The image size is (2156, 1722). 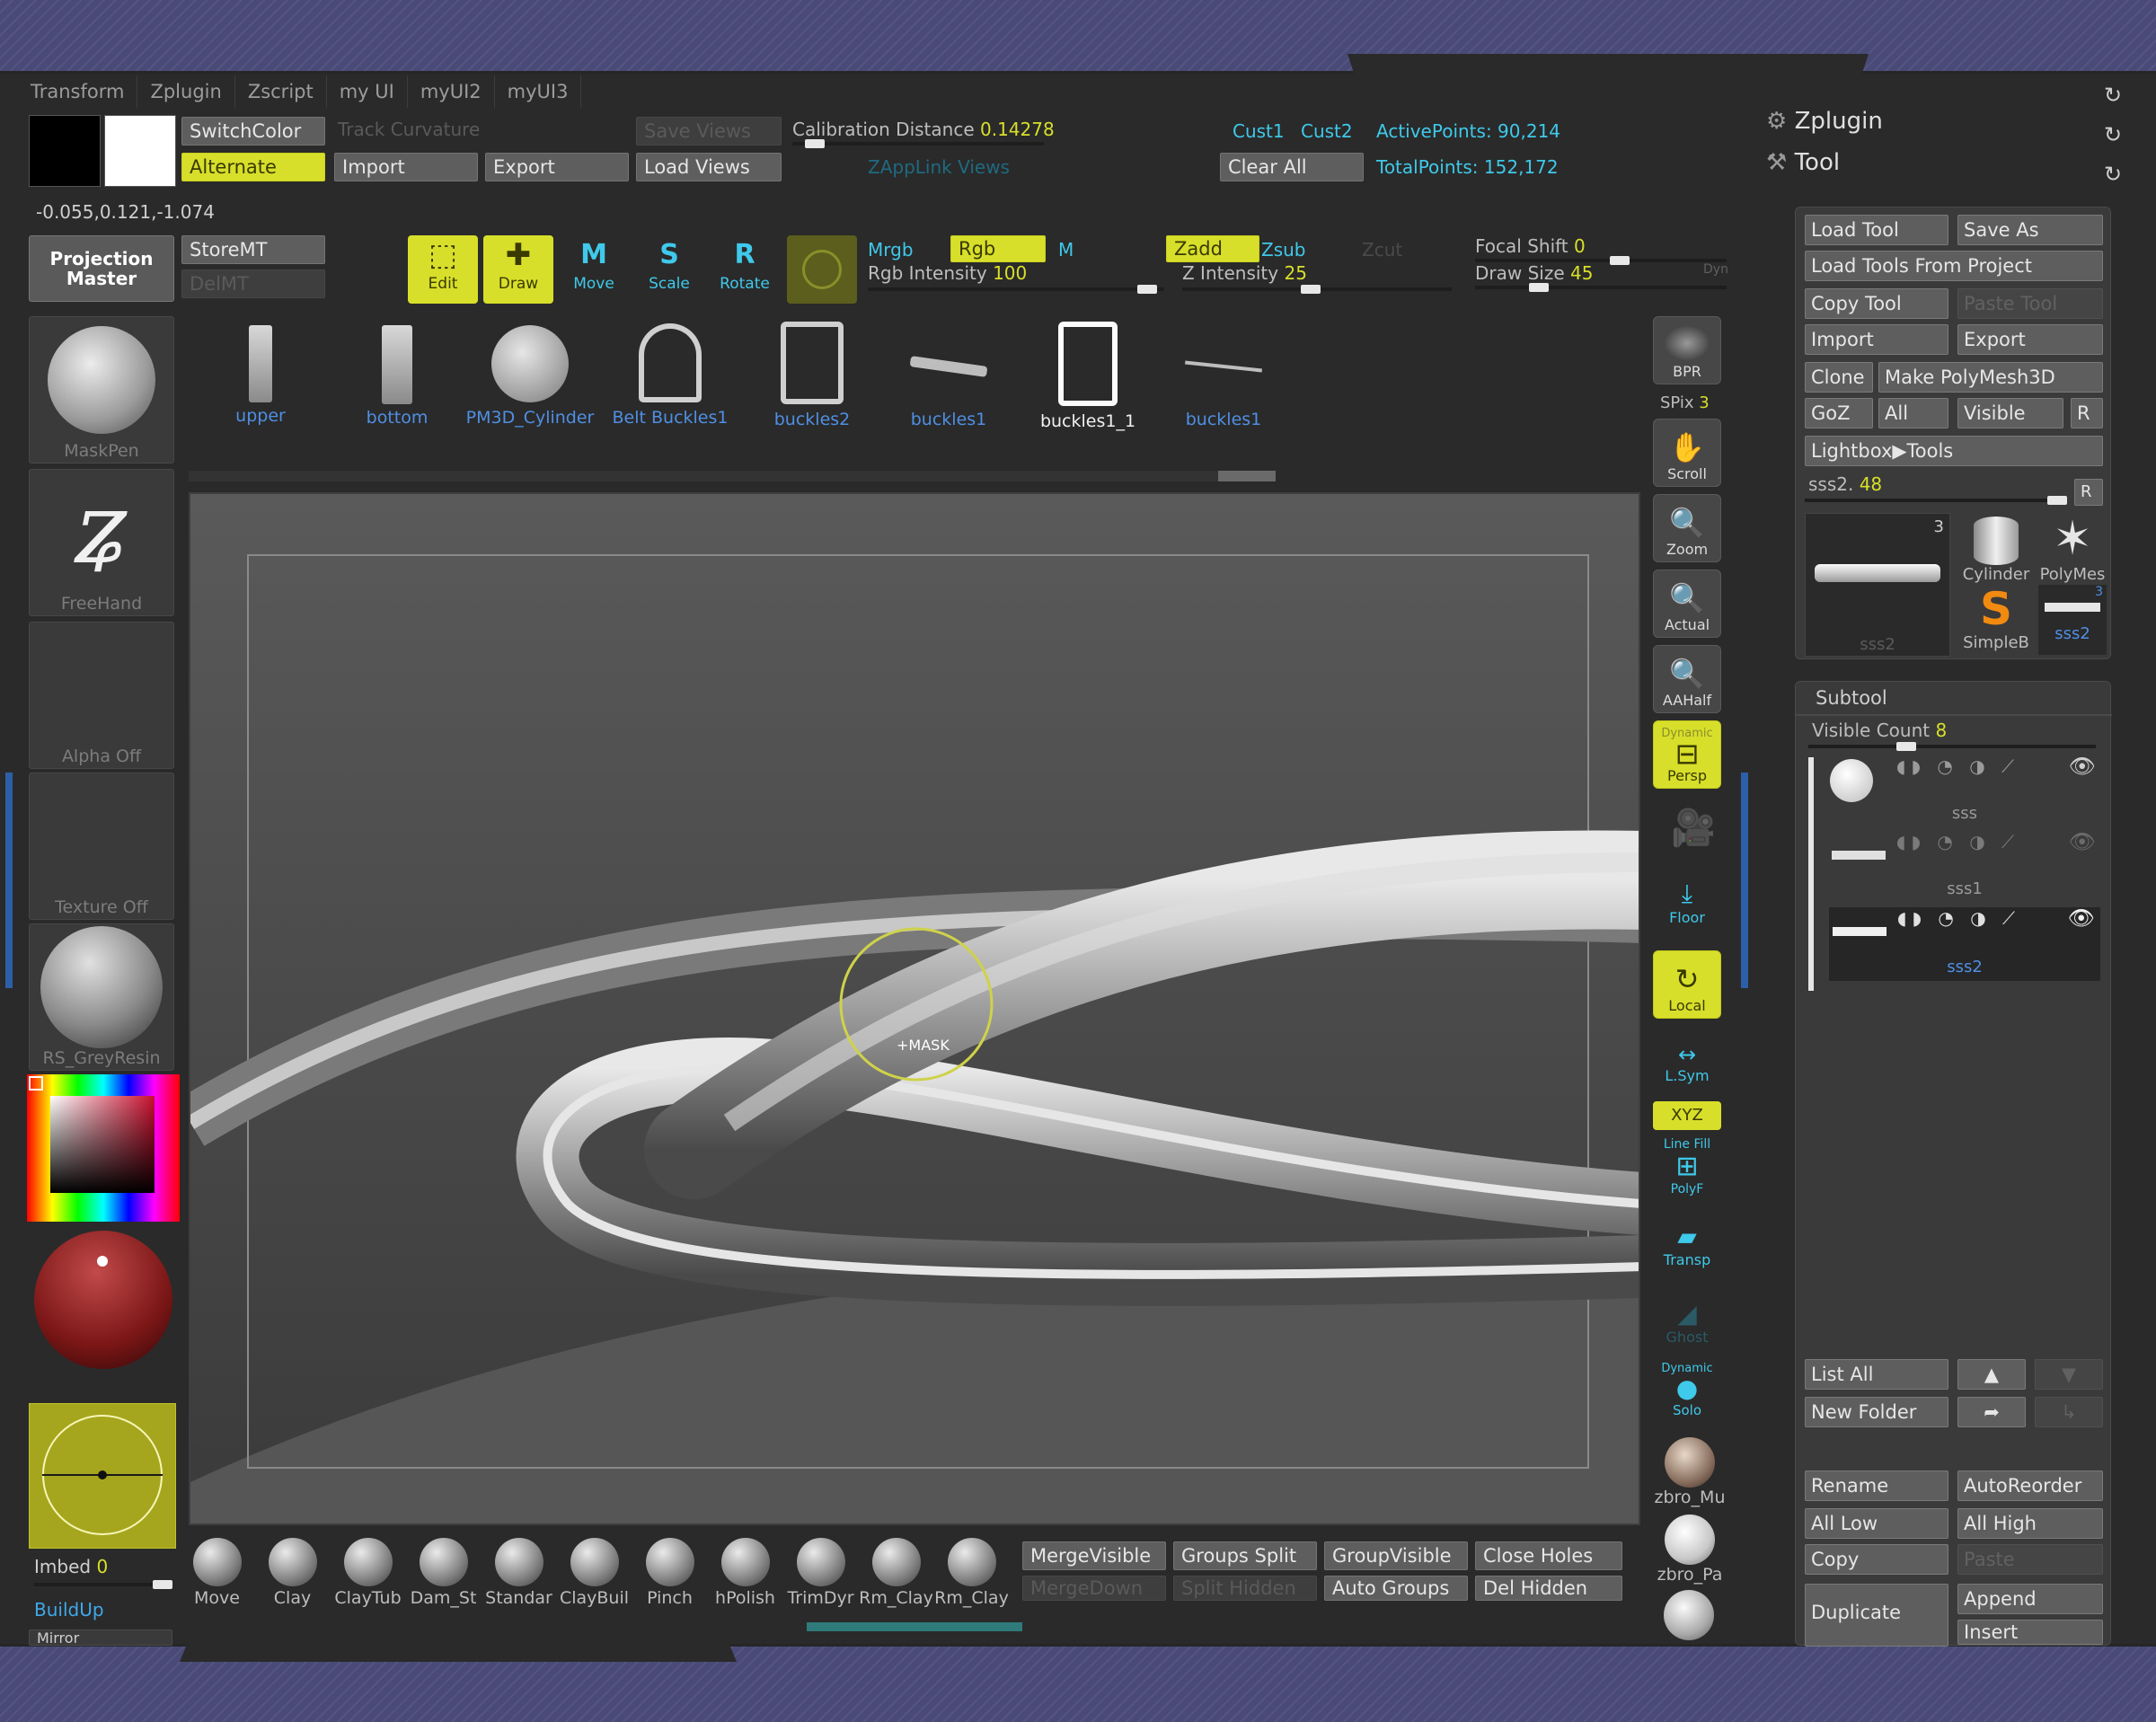 What do you see at coordinates (1382, 250) in the screenshot?
I see `zcut-button: Zcut` at bounding box center [1382, 250].